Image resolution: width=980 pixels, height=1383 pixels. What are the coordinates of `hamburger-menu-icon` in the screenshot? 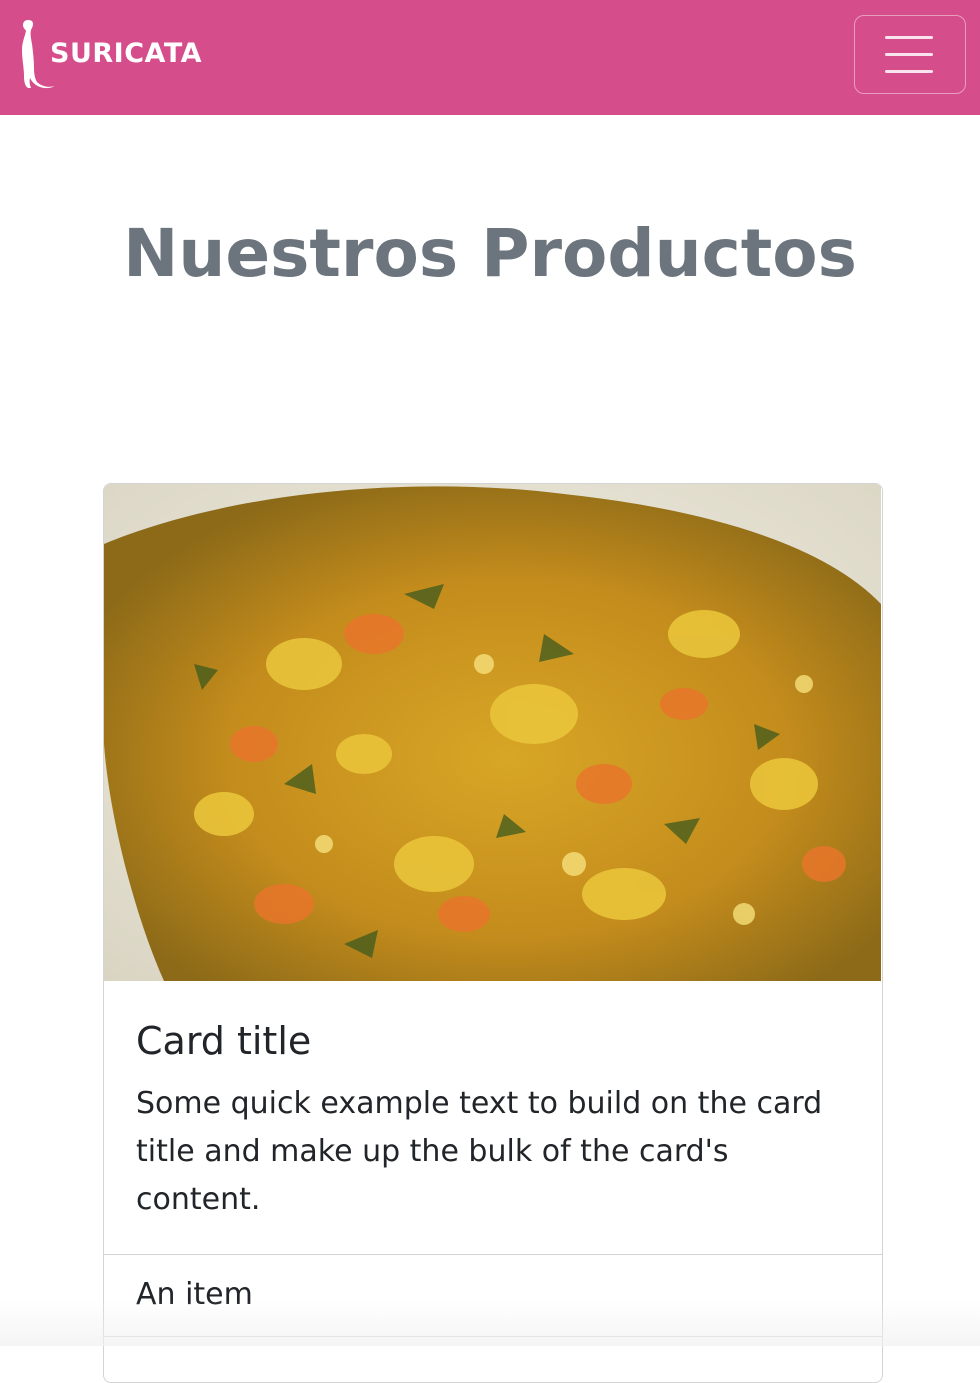 It's located at (910, 55).